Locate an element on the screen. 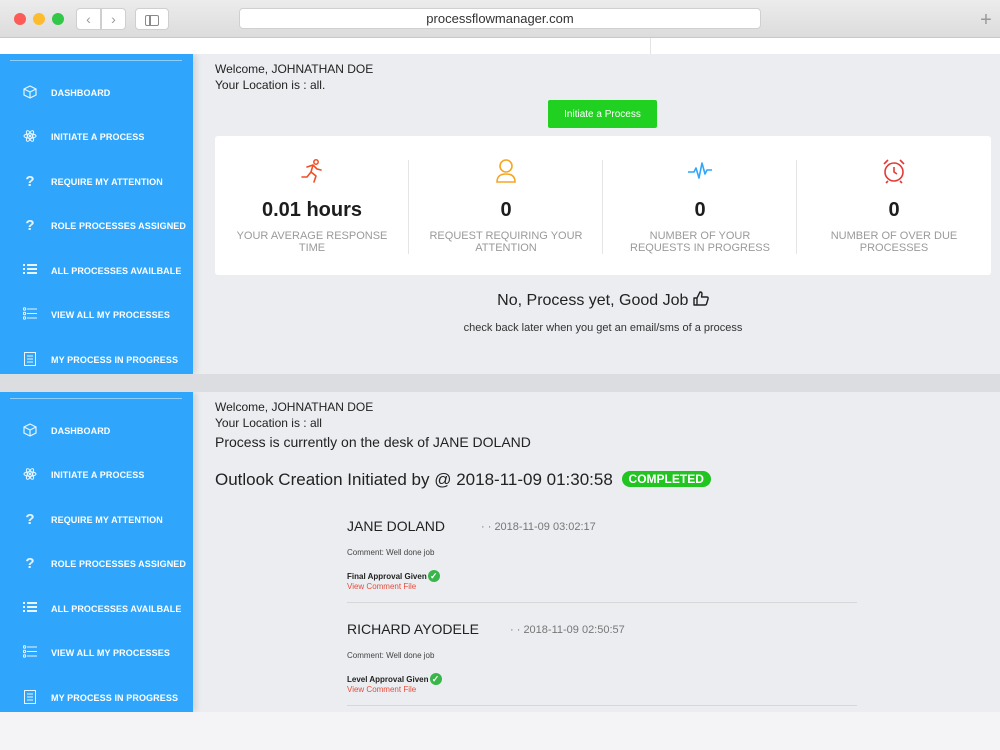  initiate-process-button: Initiate a Process is located at coordinates (602, 114).